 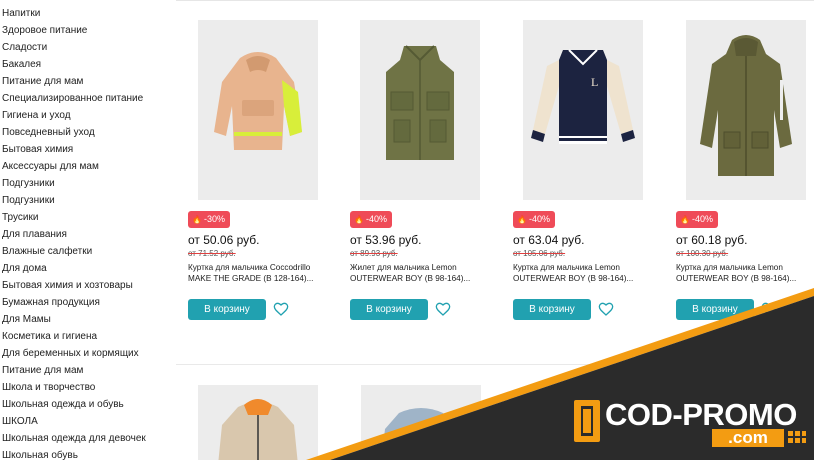 I want to click on promo-domain-text: .com, so click(x=748, y=438).